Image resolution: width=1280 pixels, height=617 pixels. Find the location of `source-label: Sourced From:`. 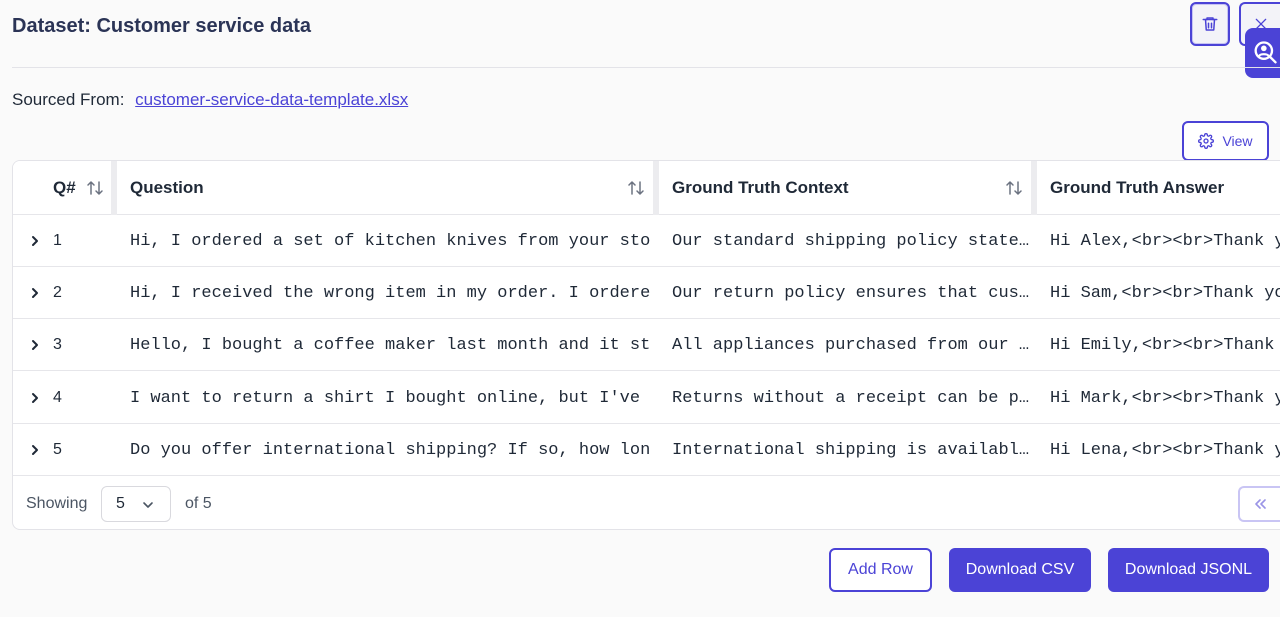

source-label: Sourced From: is located at coordinates (68, 99).